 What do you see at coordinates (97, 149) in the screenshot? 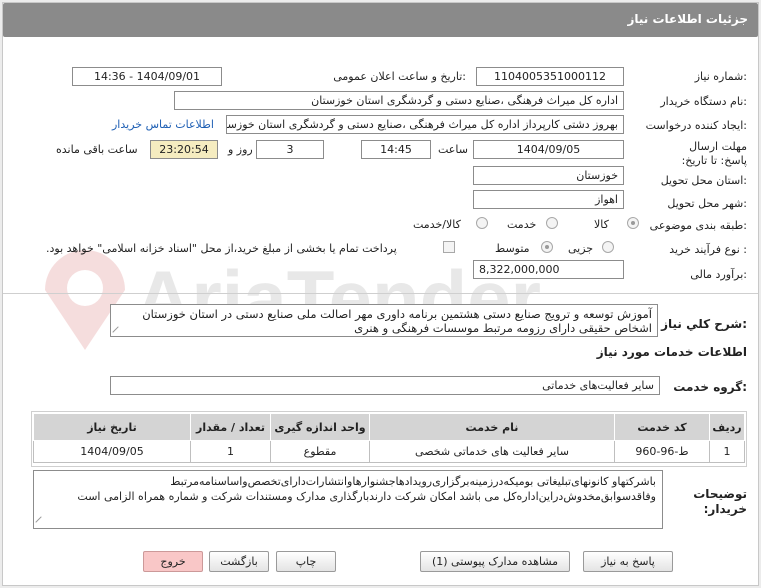
I see `remaining-label: ساعت باقی مانده` at bounding box center [97, 149].